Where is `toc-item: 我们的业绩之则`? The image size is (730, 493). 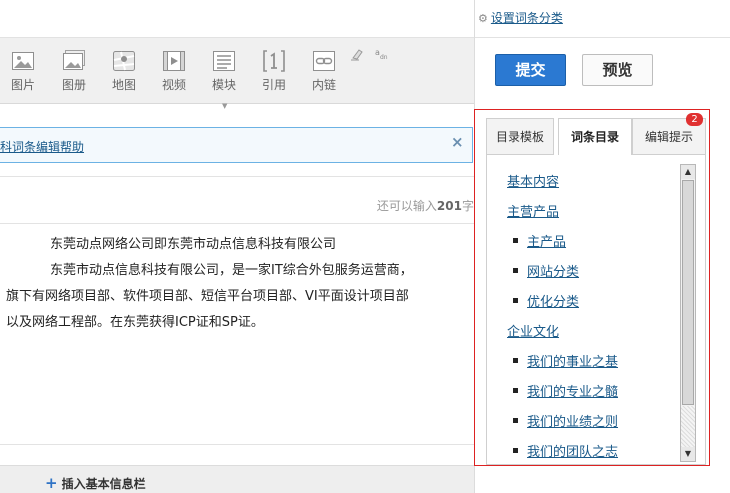
toc-item: 我们的业绩之则 is located at coordinates (572, 420).